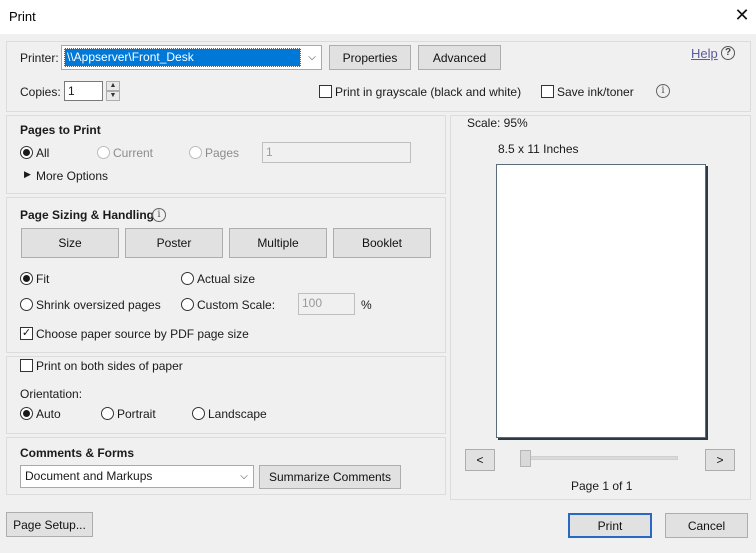 The image size is (756, 553). I want to click on orientation-label: Orientation:, so click(51, 394).